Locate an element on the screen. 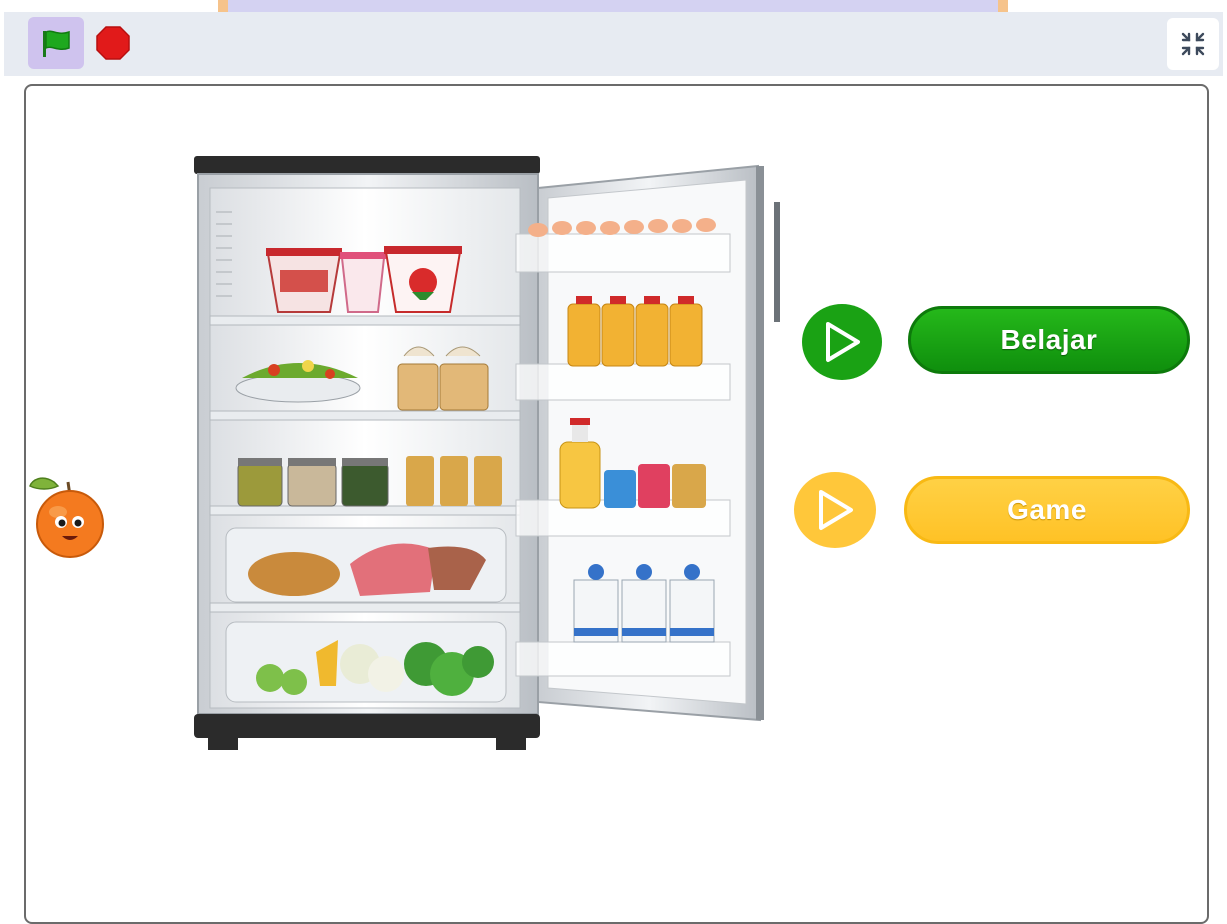 This screenshot has width=1227, height=924. belajar-button-label: Belajar is located at coordinates (1049, 339).